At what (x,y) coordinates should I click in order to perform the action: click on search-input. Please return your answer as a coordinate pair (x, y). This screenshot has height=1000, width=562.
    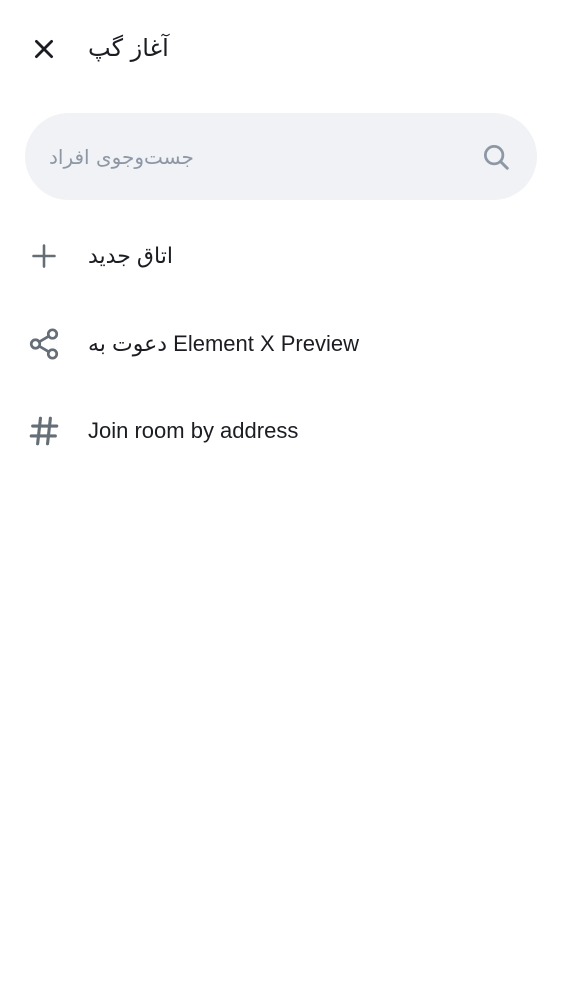
    Looking at the image, I should click on (260, 156).